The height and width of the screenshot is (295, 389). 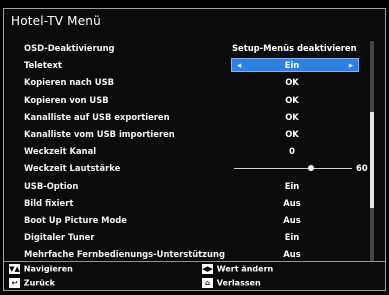 What do you see at coordinates (362, 168) in the screenshot?
I see `volume-value: 60` at bounding box center [362, 168].